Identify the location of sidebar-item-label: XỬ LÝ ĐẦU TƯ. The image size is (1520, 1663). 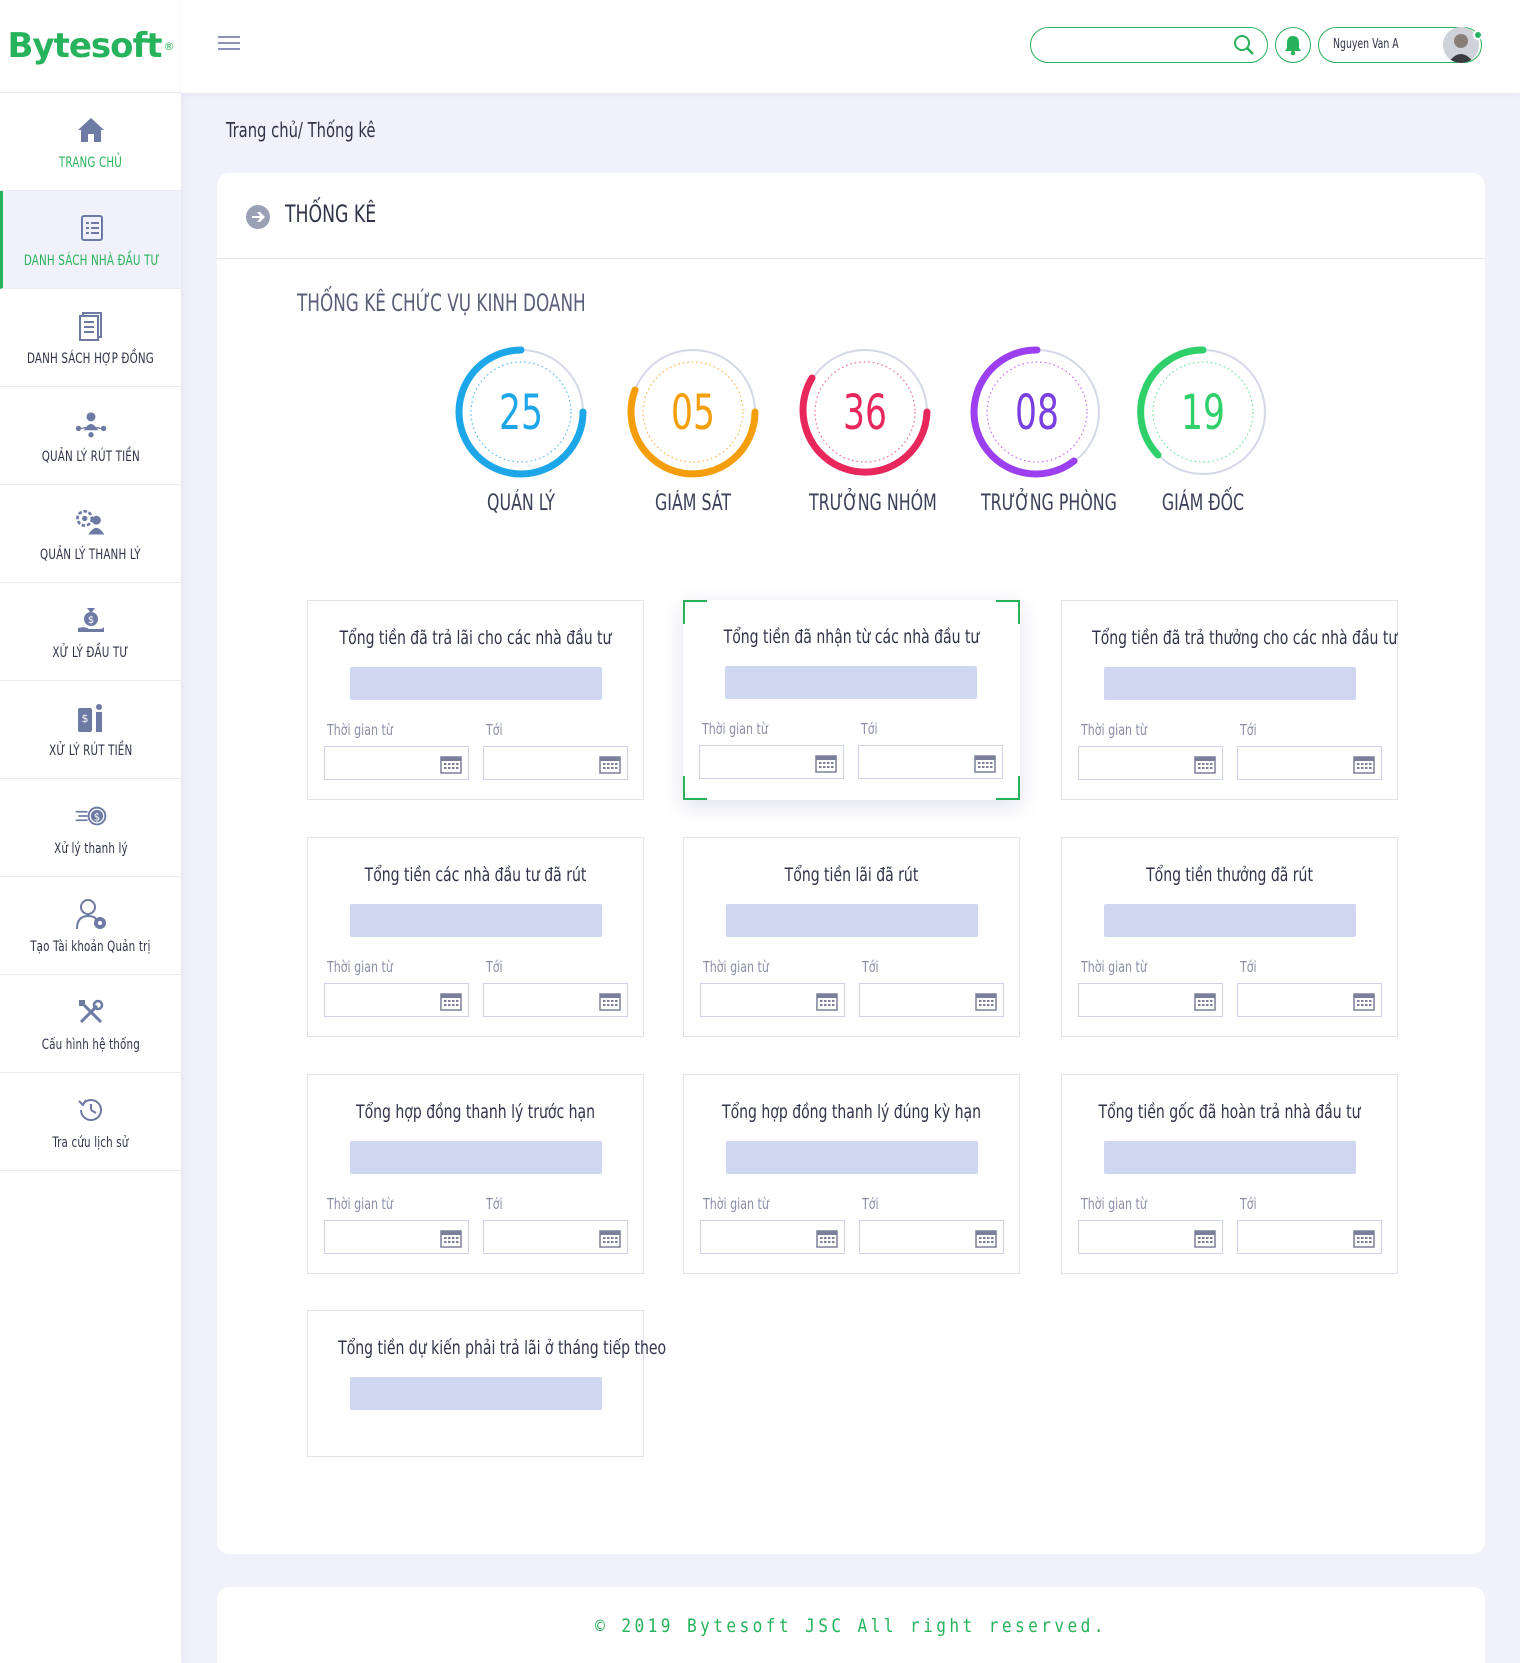
(90, 652).